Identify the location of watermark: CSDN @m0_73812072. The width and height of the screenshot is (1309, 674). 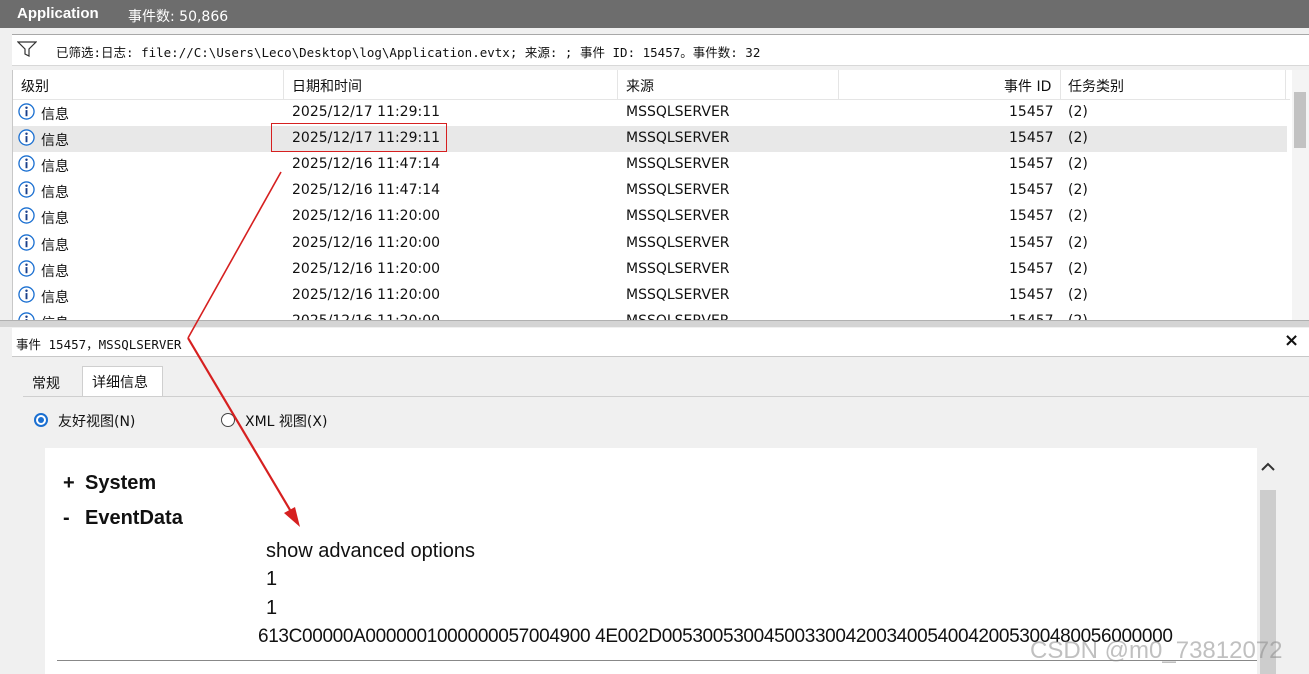
(1156, 650).